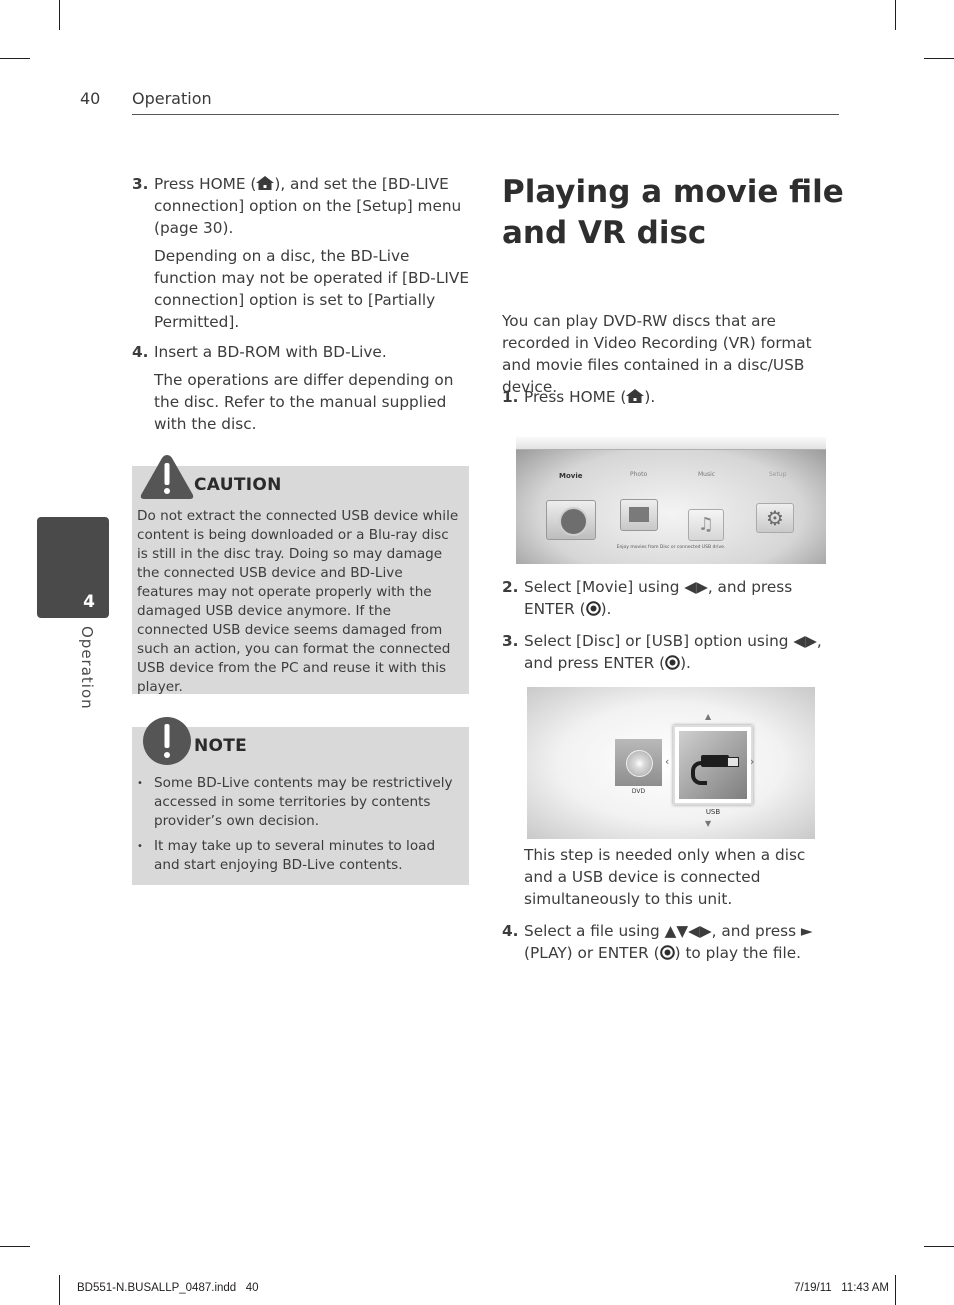  What do you see at coordinates (510, 397) in the screenshot?
I see `step-number: 1.` at bounding box center [510, 397].